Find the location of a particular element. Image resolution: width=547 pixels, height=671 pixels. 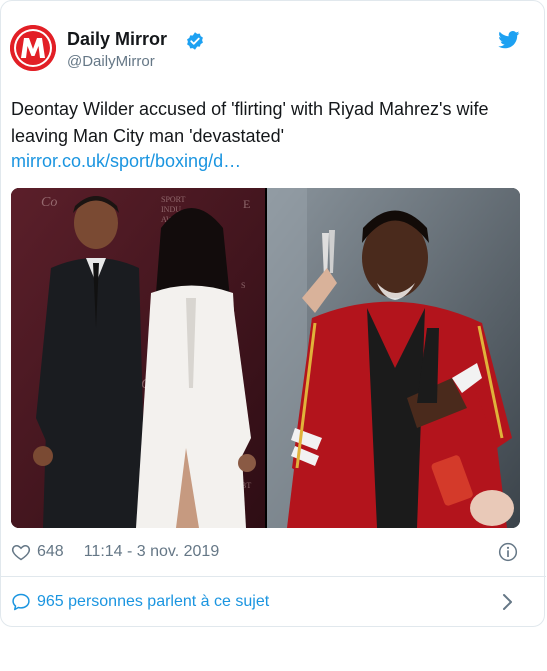

svg-text: Co is located at coordinates (49, 202).